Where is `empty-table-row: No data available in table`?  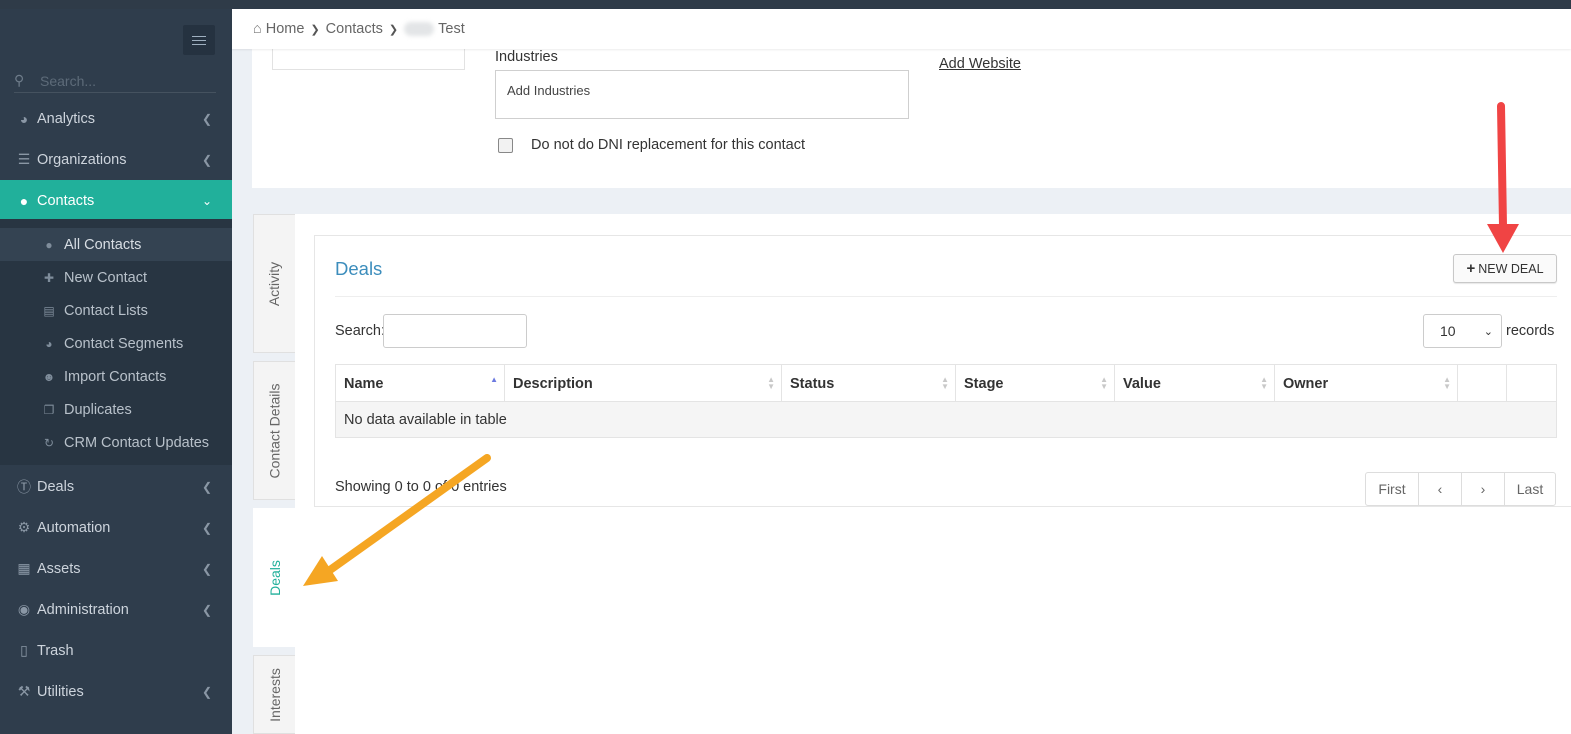 empty-table-row: No data available in table is located at coordinates (946, 419).